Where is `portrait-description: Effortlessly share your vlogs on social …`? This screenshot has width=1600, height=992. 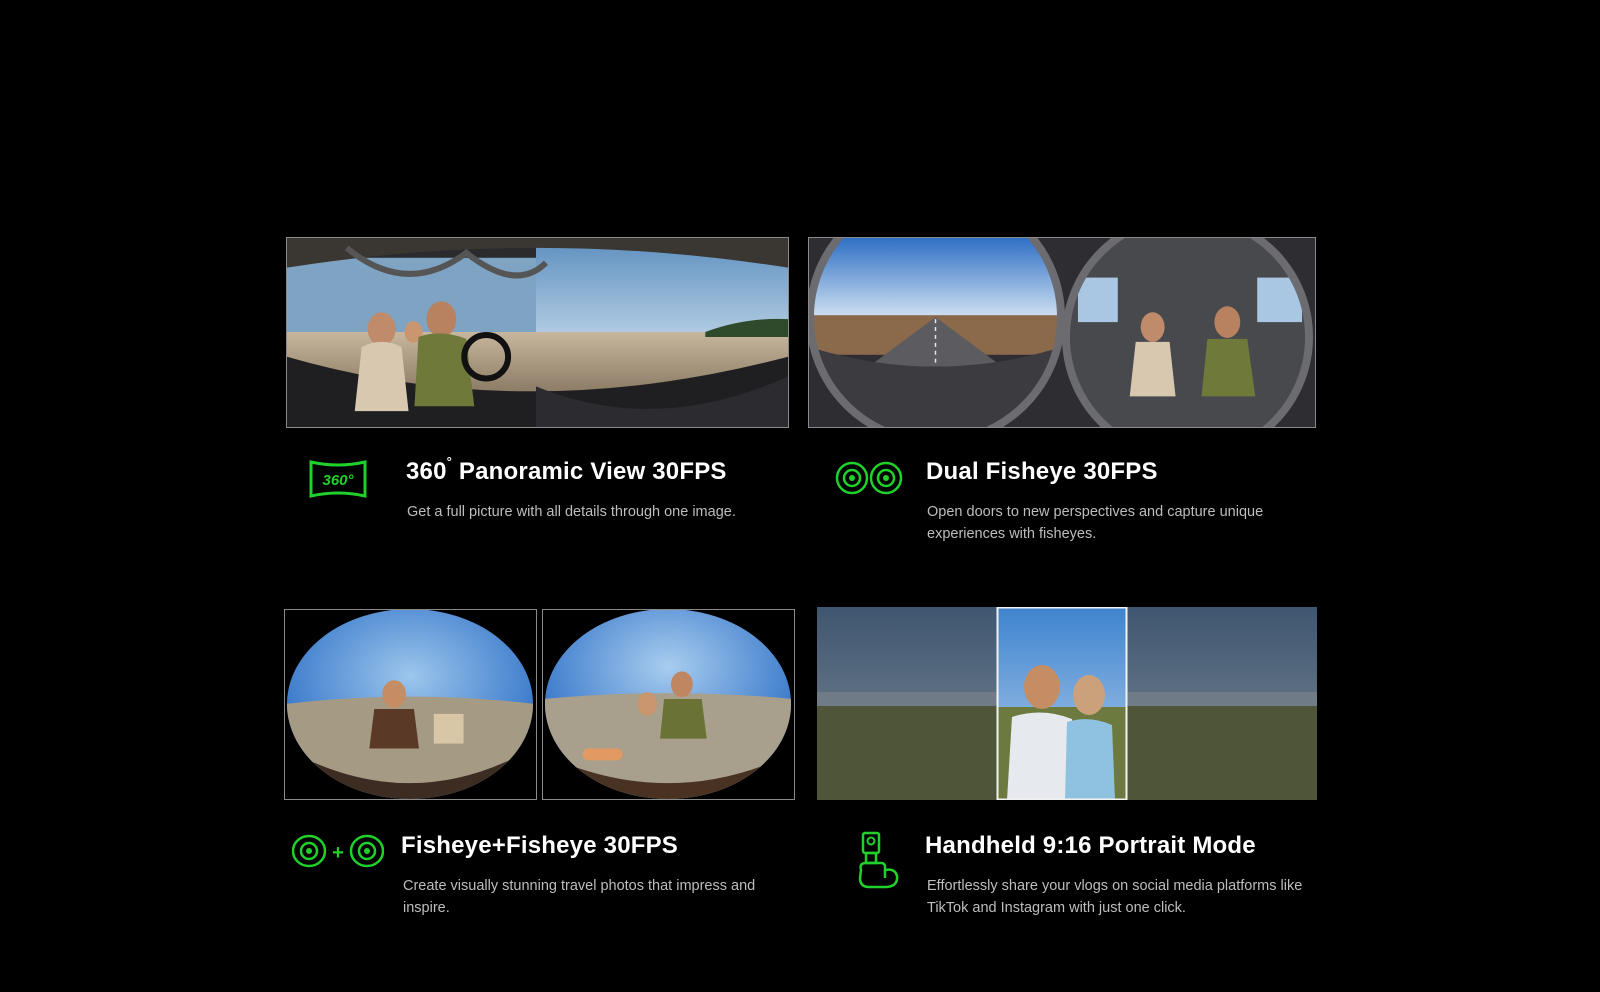 portrait-description: Effortlessly share your vlogs on social … is located at coordinates (1115, 897).